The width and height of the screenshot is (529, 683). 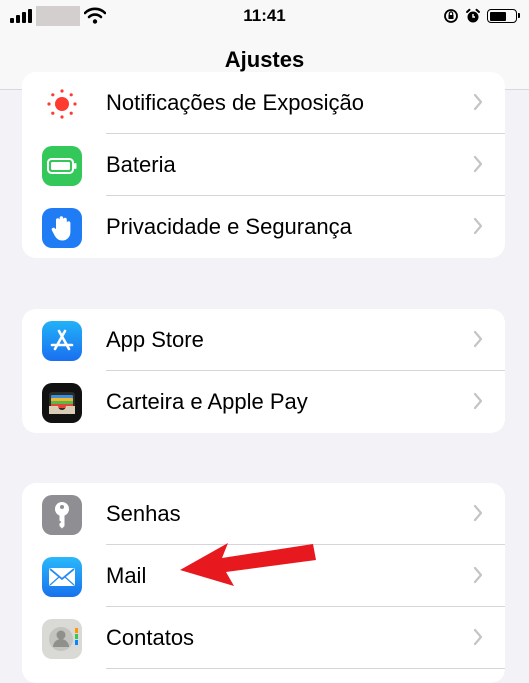 What do you see at coordinates (62, 515) in the screenshot?
I see `key-icon` at bounding box center [62, 515].